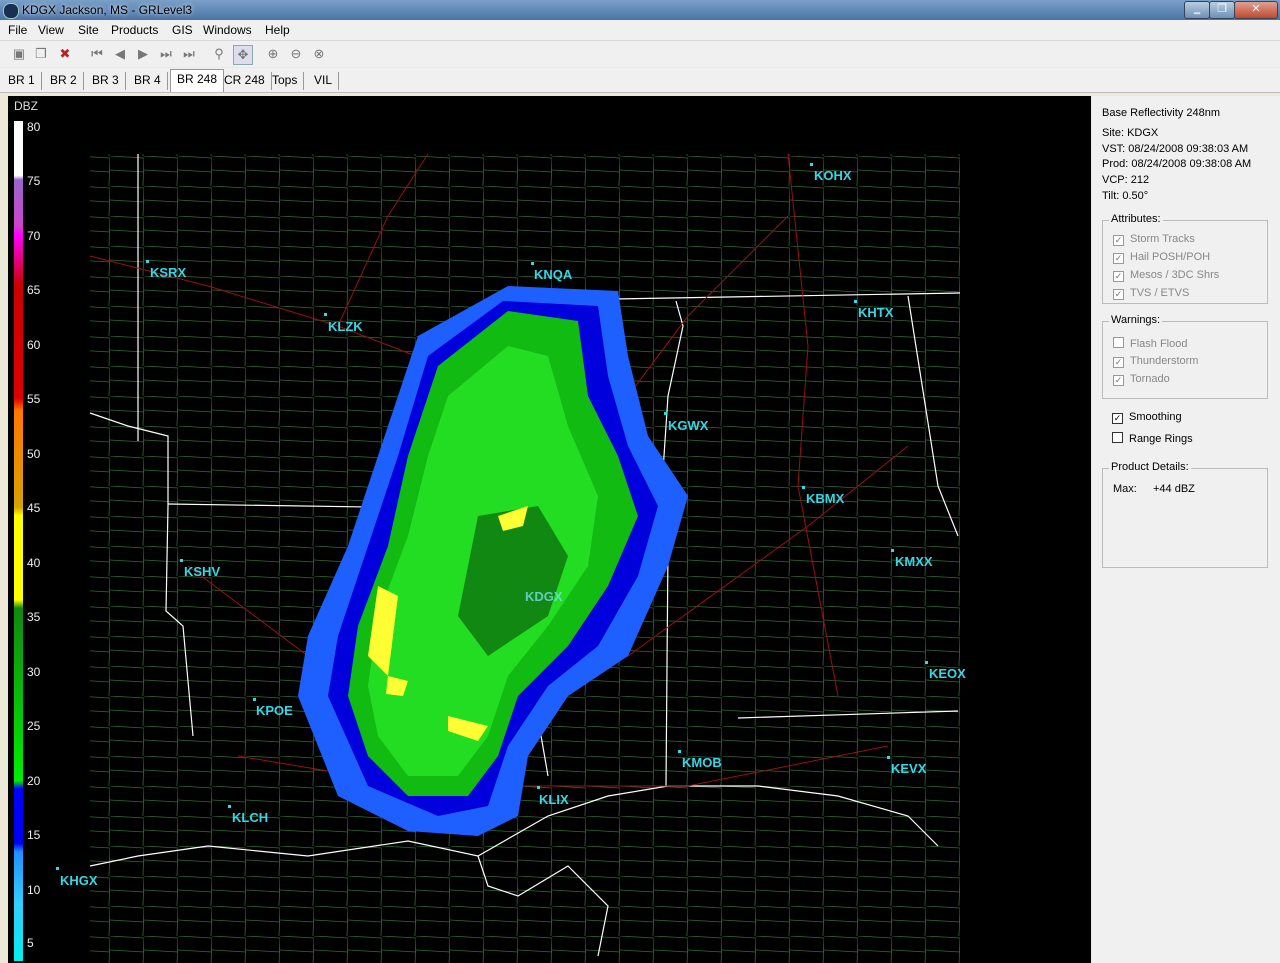 This screenshot has width=1280, height=963. Describe the element at coordinates (120, 54) in the screenshot. I see `prev-frame-icon: ◀` at that location.